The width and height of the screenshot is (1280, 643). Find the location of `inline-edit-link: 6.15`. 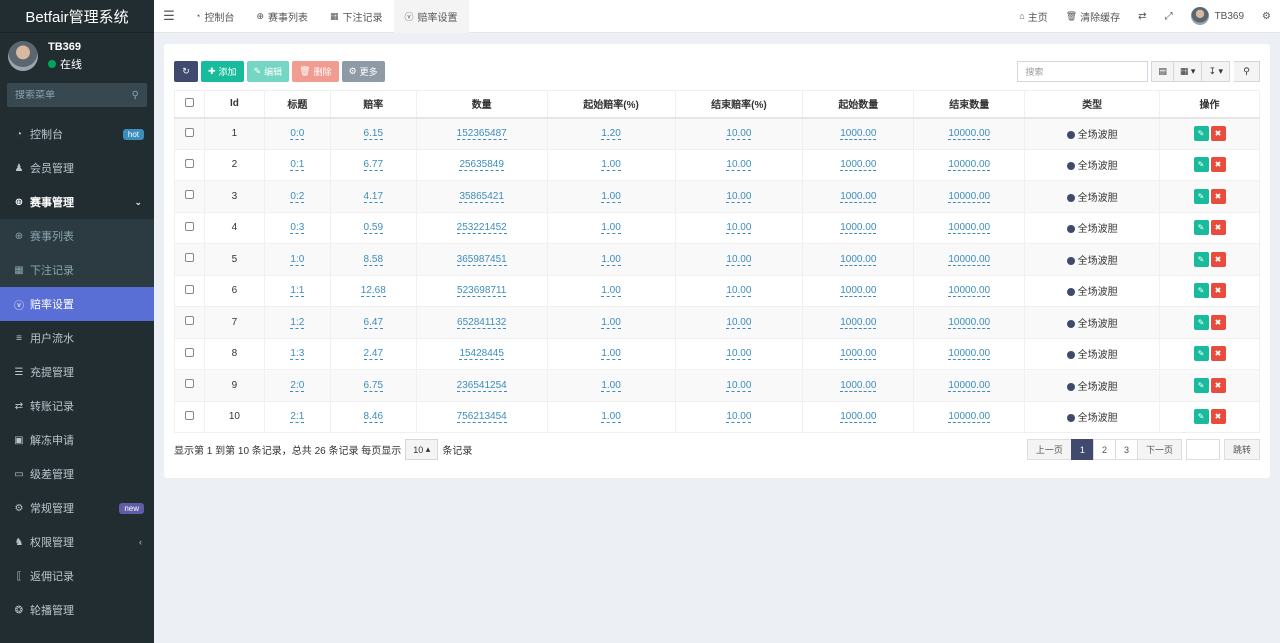

inline-edit-link: 6.15 is located at coordinates (373, 134).